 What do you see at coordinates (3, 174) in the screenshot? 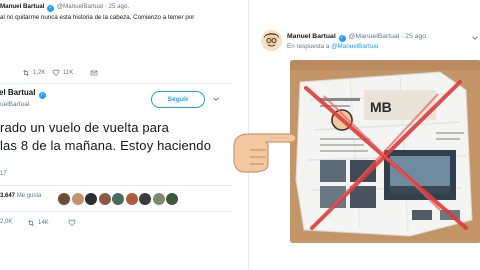
I see `tweet2-timestamp: 17` at bounding box center [3, 174].